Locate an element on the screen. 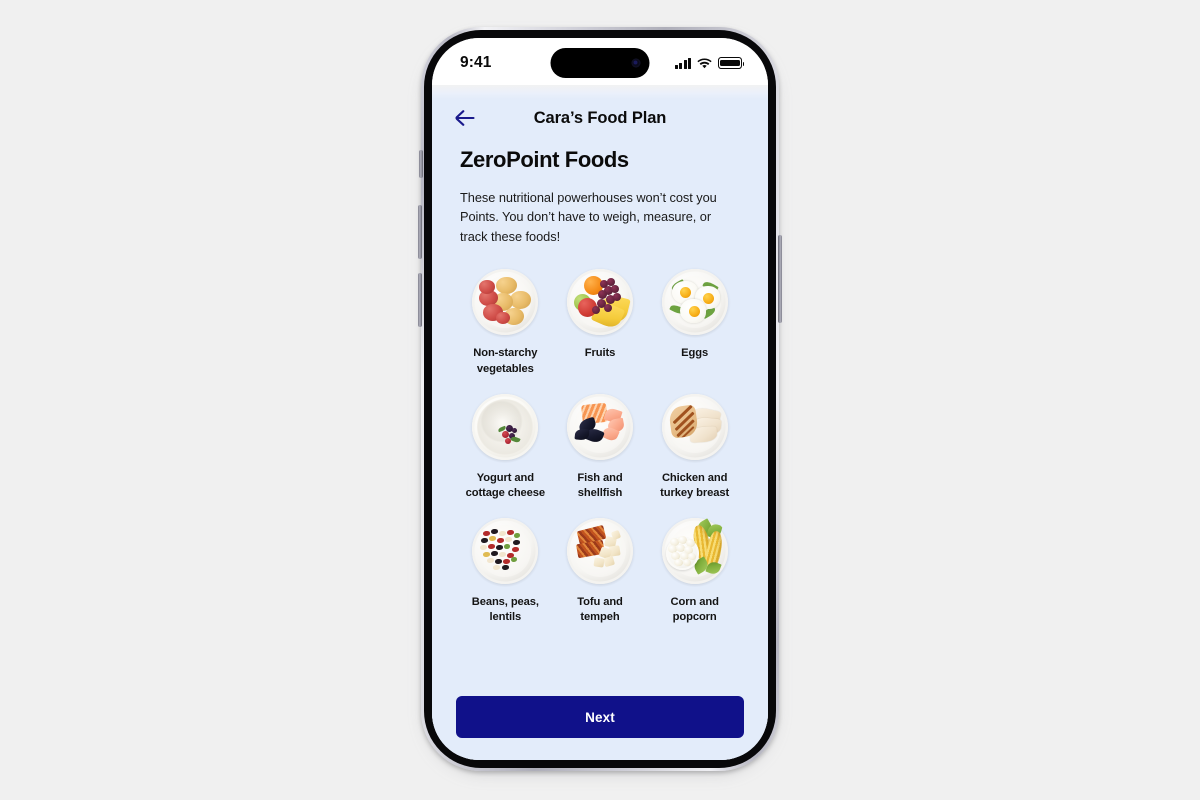 This screenshot has width=1200, height=800. fish-shellfish-plate-image is located at coordinates (599, 426).